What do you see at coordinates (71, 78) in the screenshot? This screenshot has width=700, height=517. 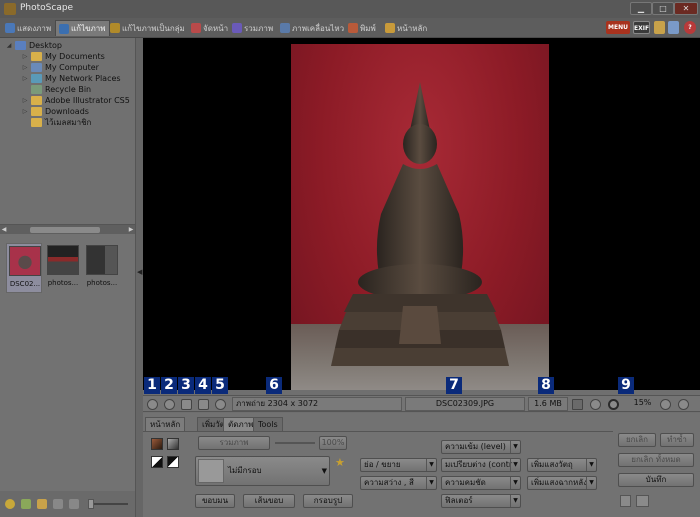 I see `tree-item-network: ▷ My Network Places` at bounding box center [71, 78].